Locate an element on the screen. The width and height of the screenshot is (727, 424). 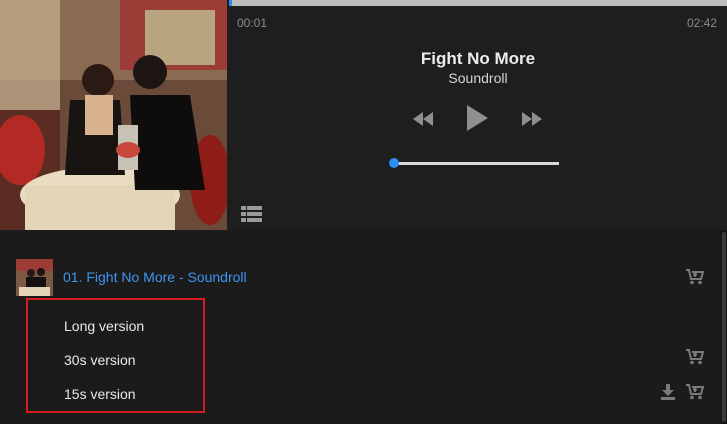
scroll-thumb is located at coordinates (724, 327).